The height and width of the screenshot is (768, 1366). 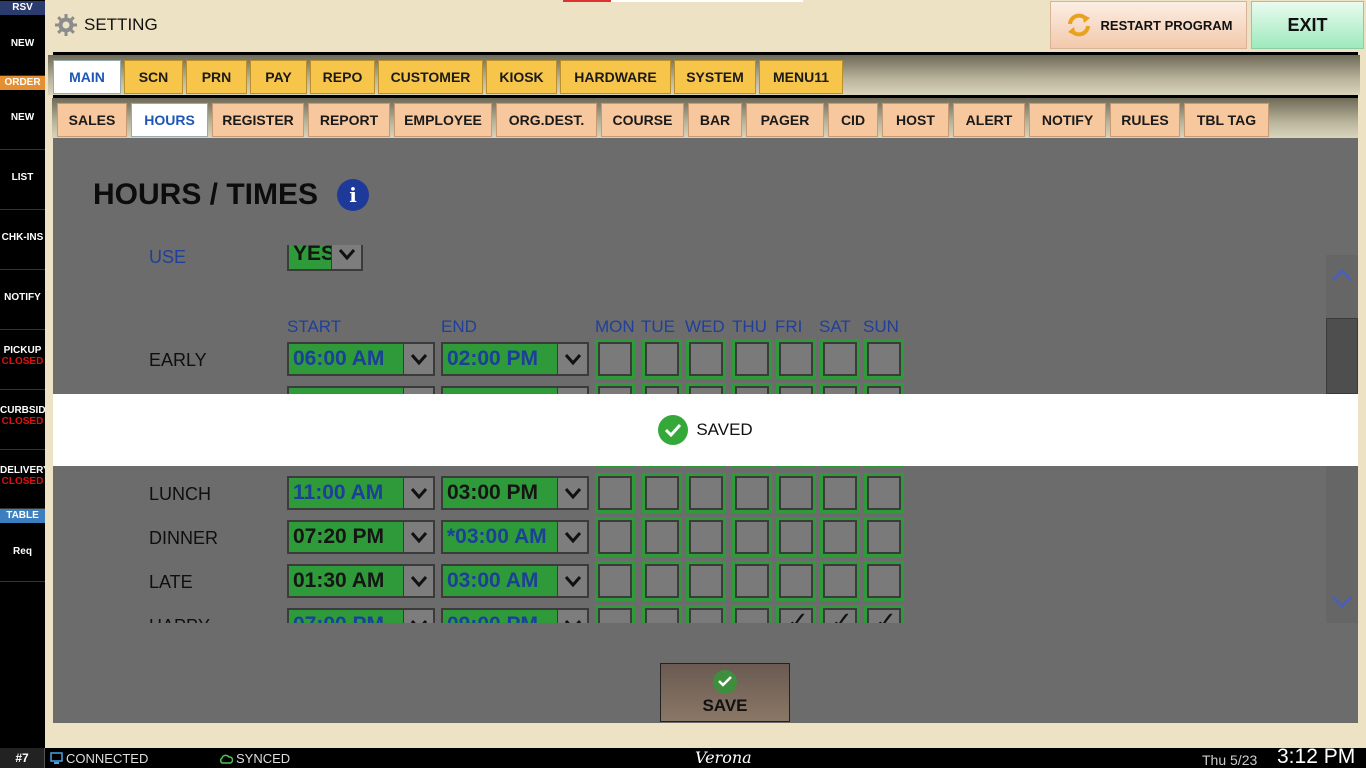 What do you see at coordinates (361, 359) in the screenshot?
I see `start-time-select: 06:00 AM` at bounding box center [361, 359].